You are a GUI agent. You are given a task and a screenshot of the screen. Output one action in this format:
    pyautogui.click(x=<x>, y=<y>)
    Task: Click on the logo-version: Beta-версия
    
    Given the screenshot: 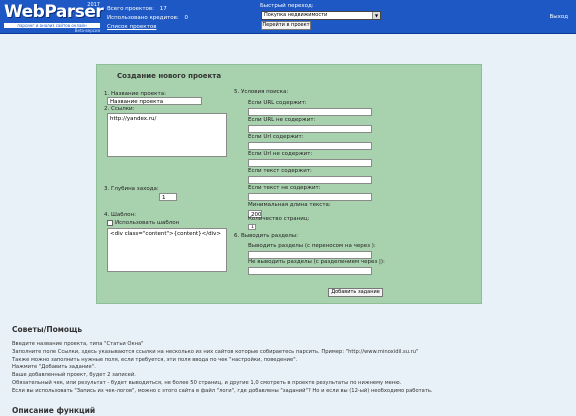 What is the action you would take?
    pyautogui.click(x=87, y=30)
    